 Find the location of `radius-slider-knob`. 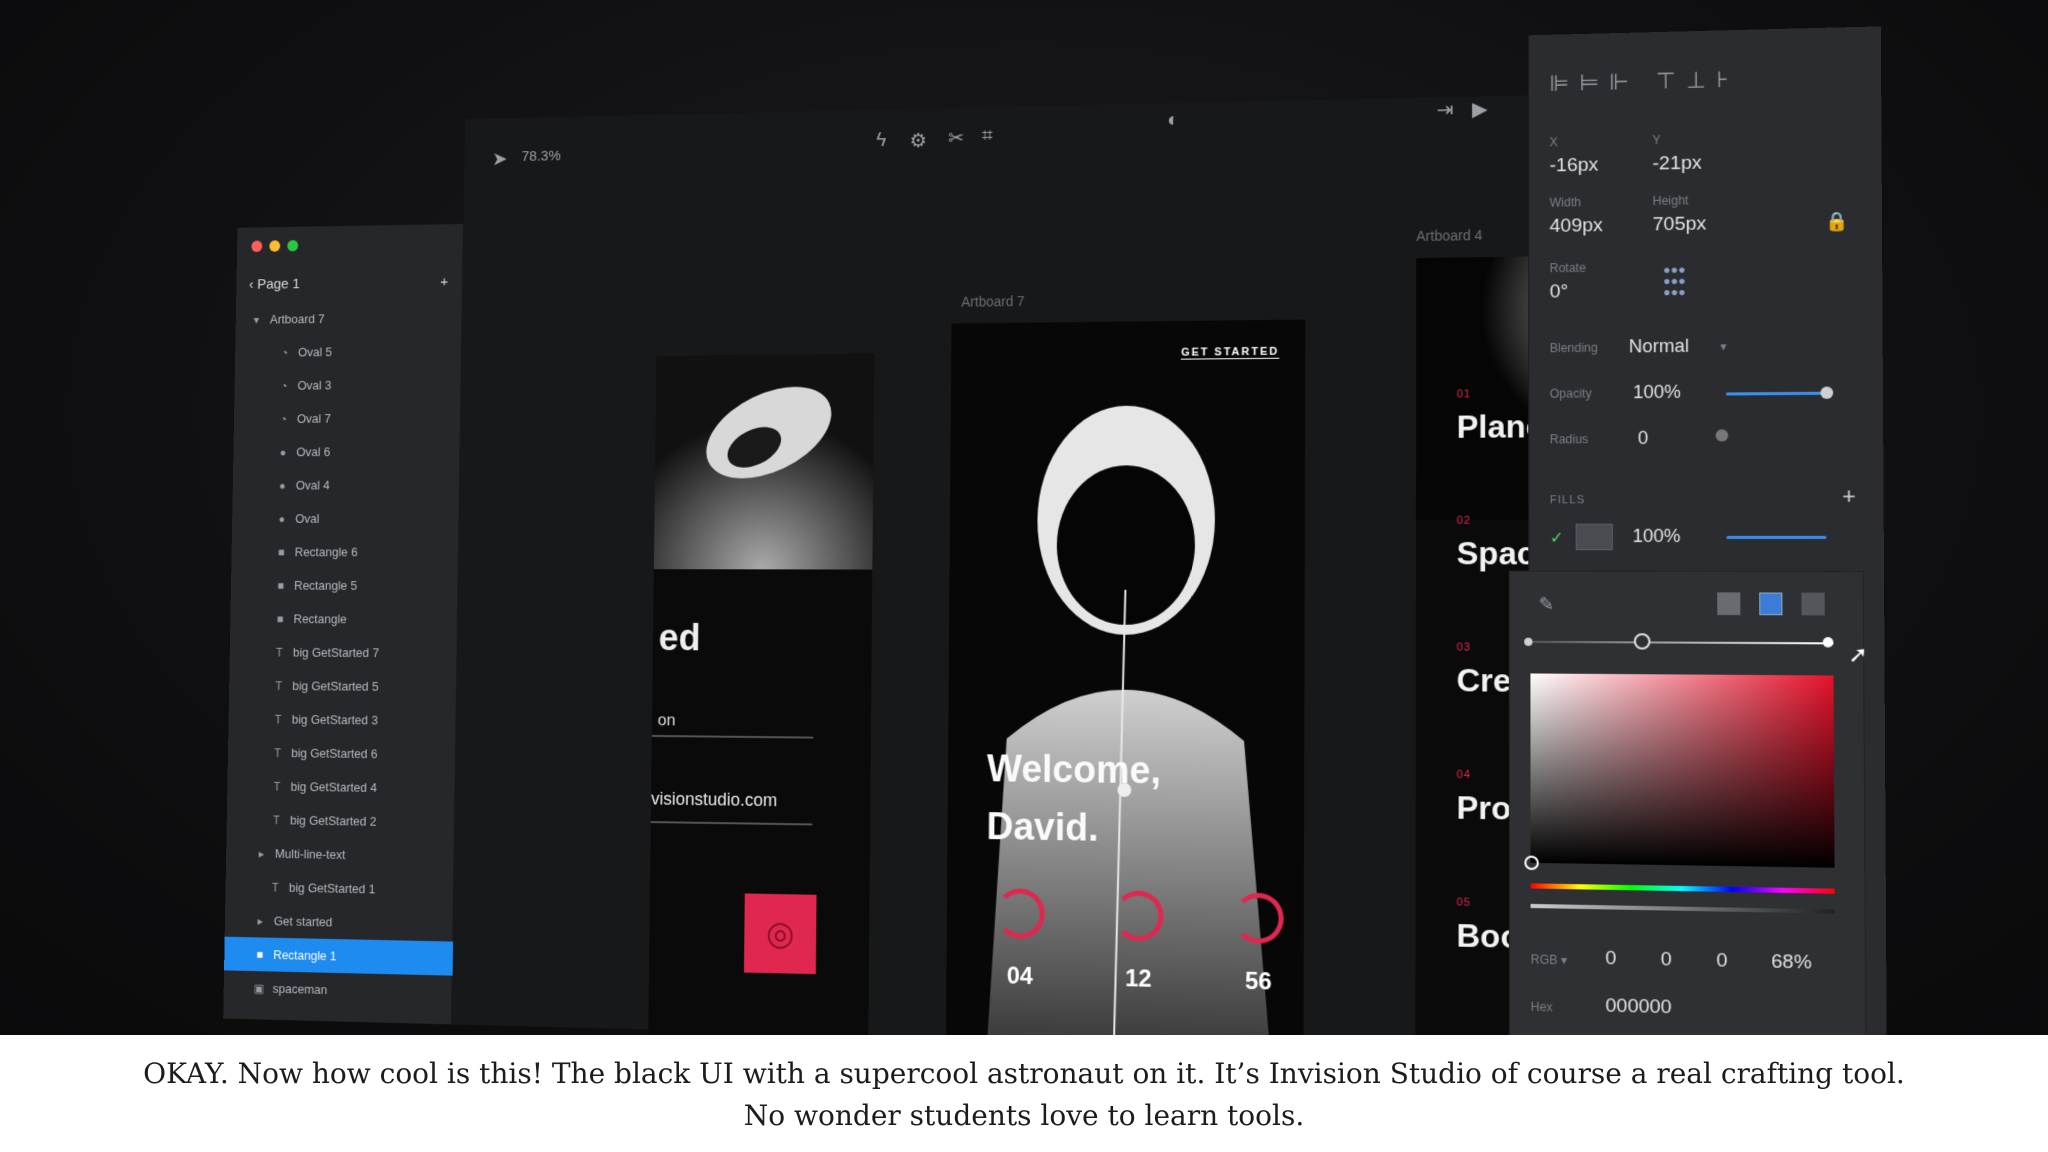

radius-slider-knob is located at coordinates (1722, 435).